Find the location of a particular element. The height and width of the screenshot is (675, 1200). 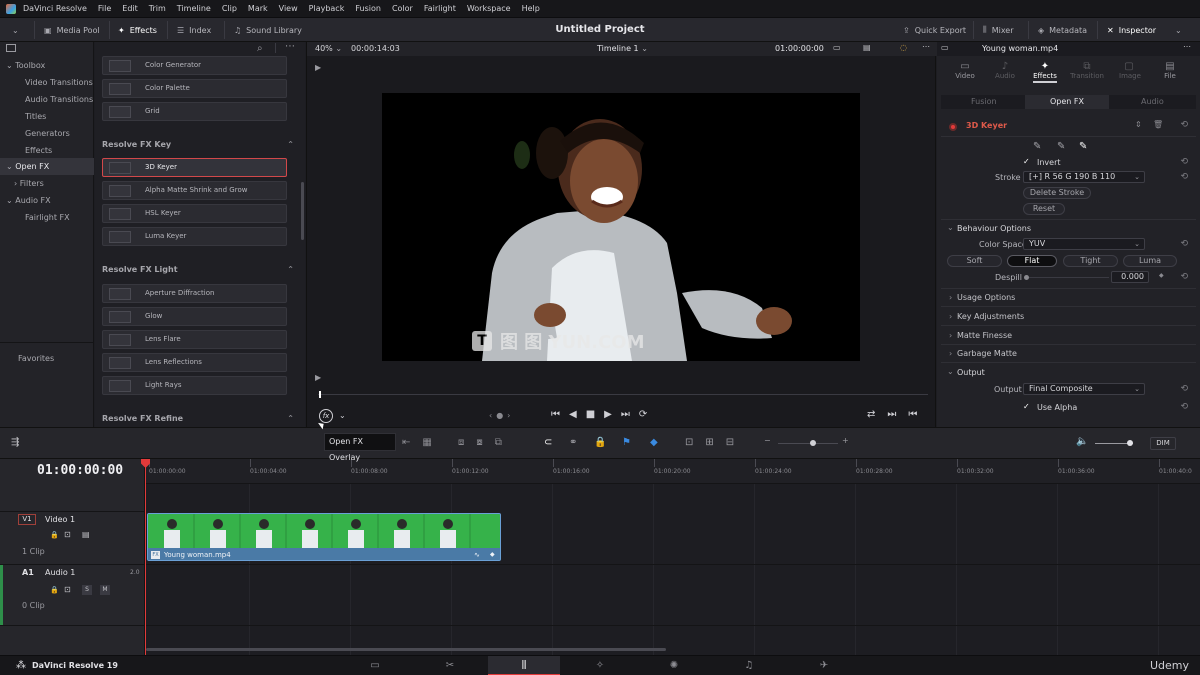

search-icon: ⌕ is located at coordinates (260, 48).